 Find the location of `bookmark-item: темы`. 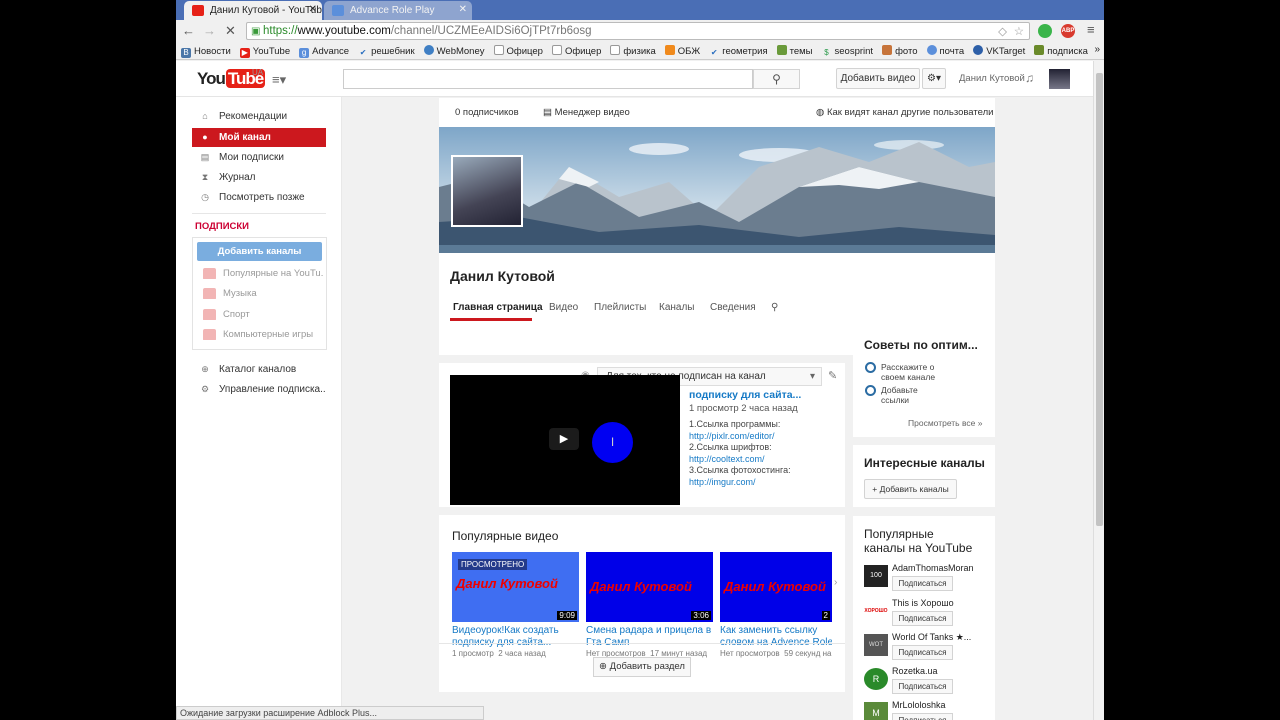

bookmark-item: темы is located at coordinates (794, 49).